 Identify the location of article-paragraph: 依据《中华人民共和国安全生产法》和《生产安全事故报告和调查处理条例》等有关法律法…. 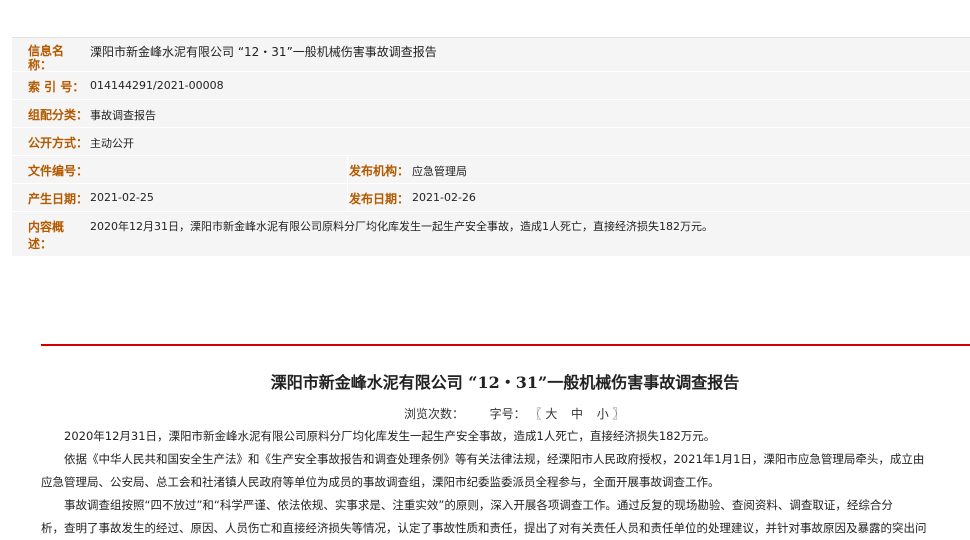
(483, 459).